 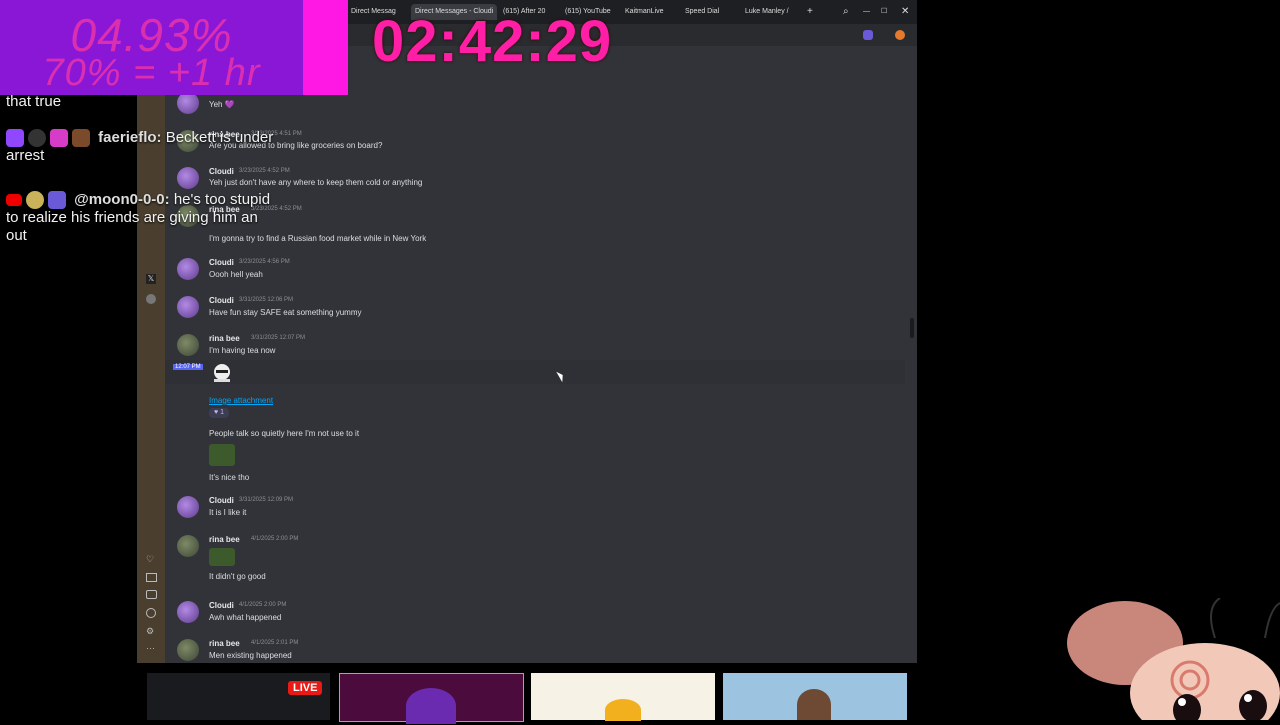 I want to click on message-time: 3/31/2025 12:06 PM, so click(x=266, y=300).